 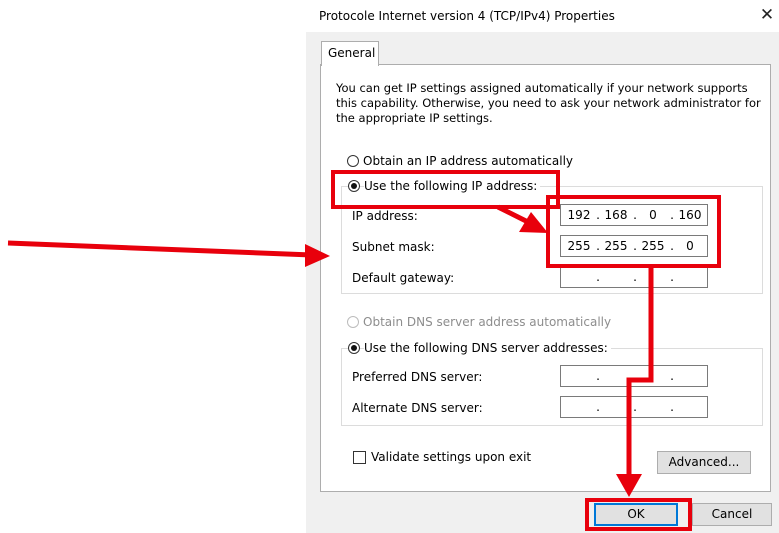 I want to click on close-icon: ✕, so click(x=767, y=15).